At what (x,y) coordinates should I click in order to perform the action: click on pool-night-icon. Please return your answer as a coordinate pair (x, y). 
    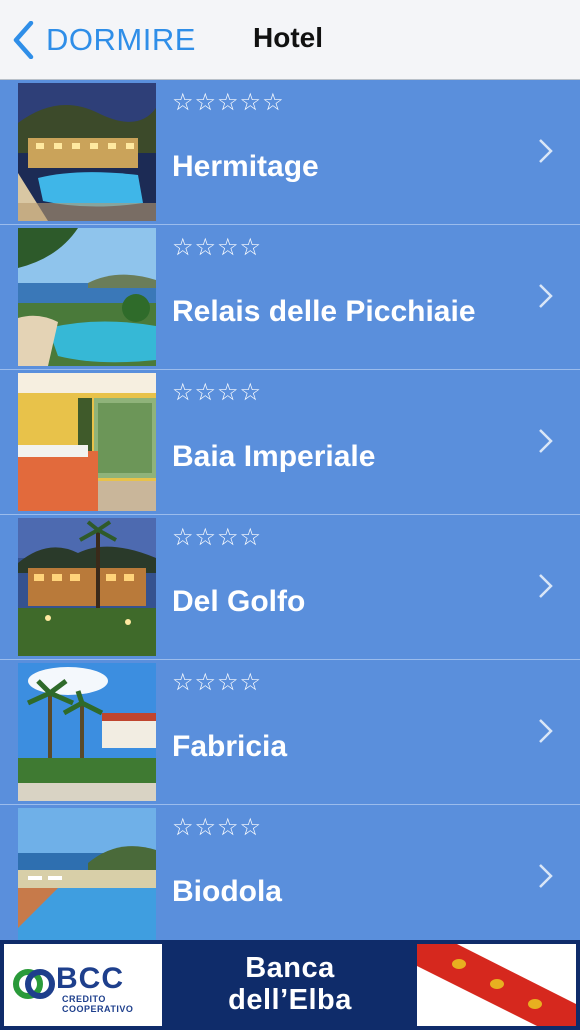
    Looking at the image, I should click on (87, 152).